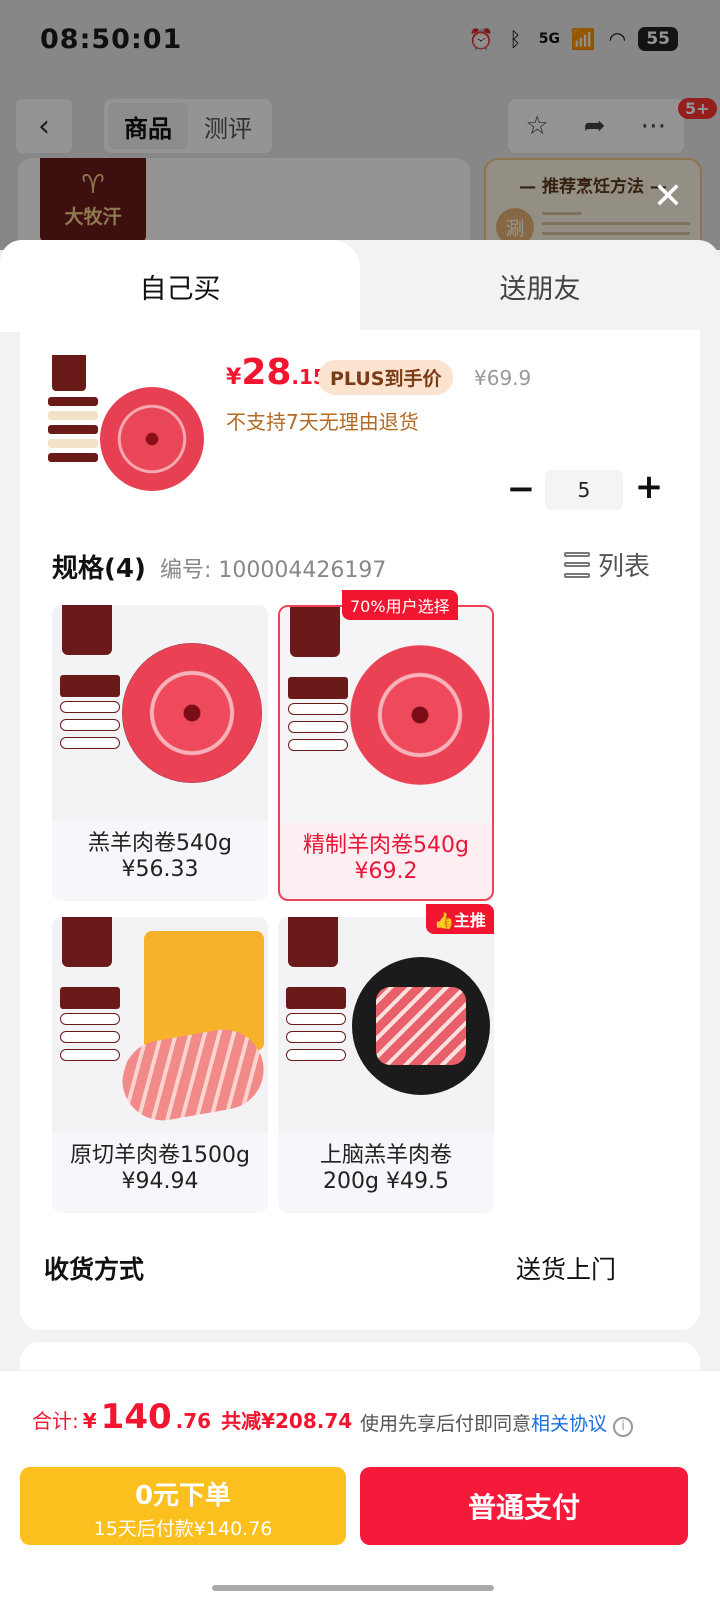  I want to click on pay-later-button: 0元下单 15天后付款¥140.76, so click(183, 1506).